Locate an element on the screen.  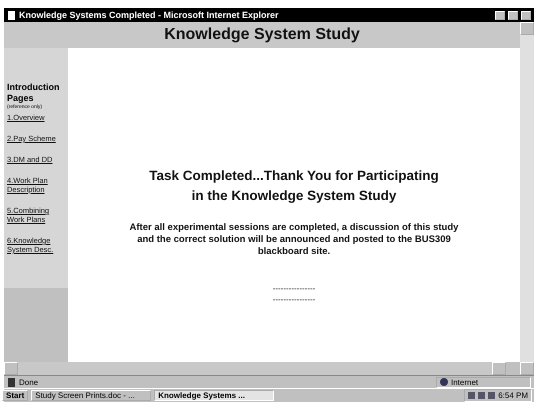
scroll-right-button is located at coordinates (499, 368).